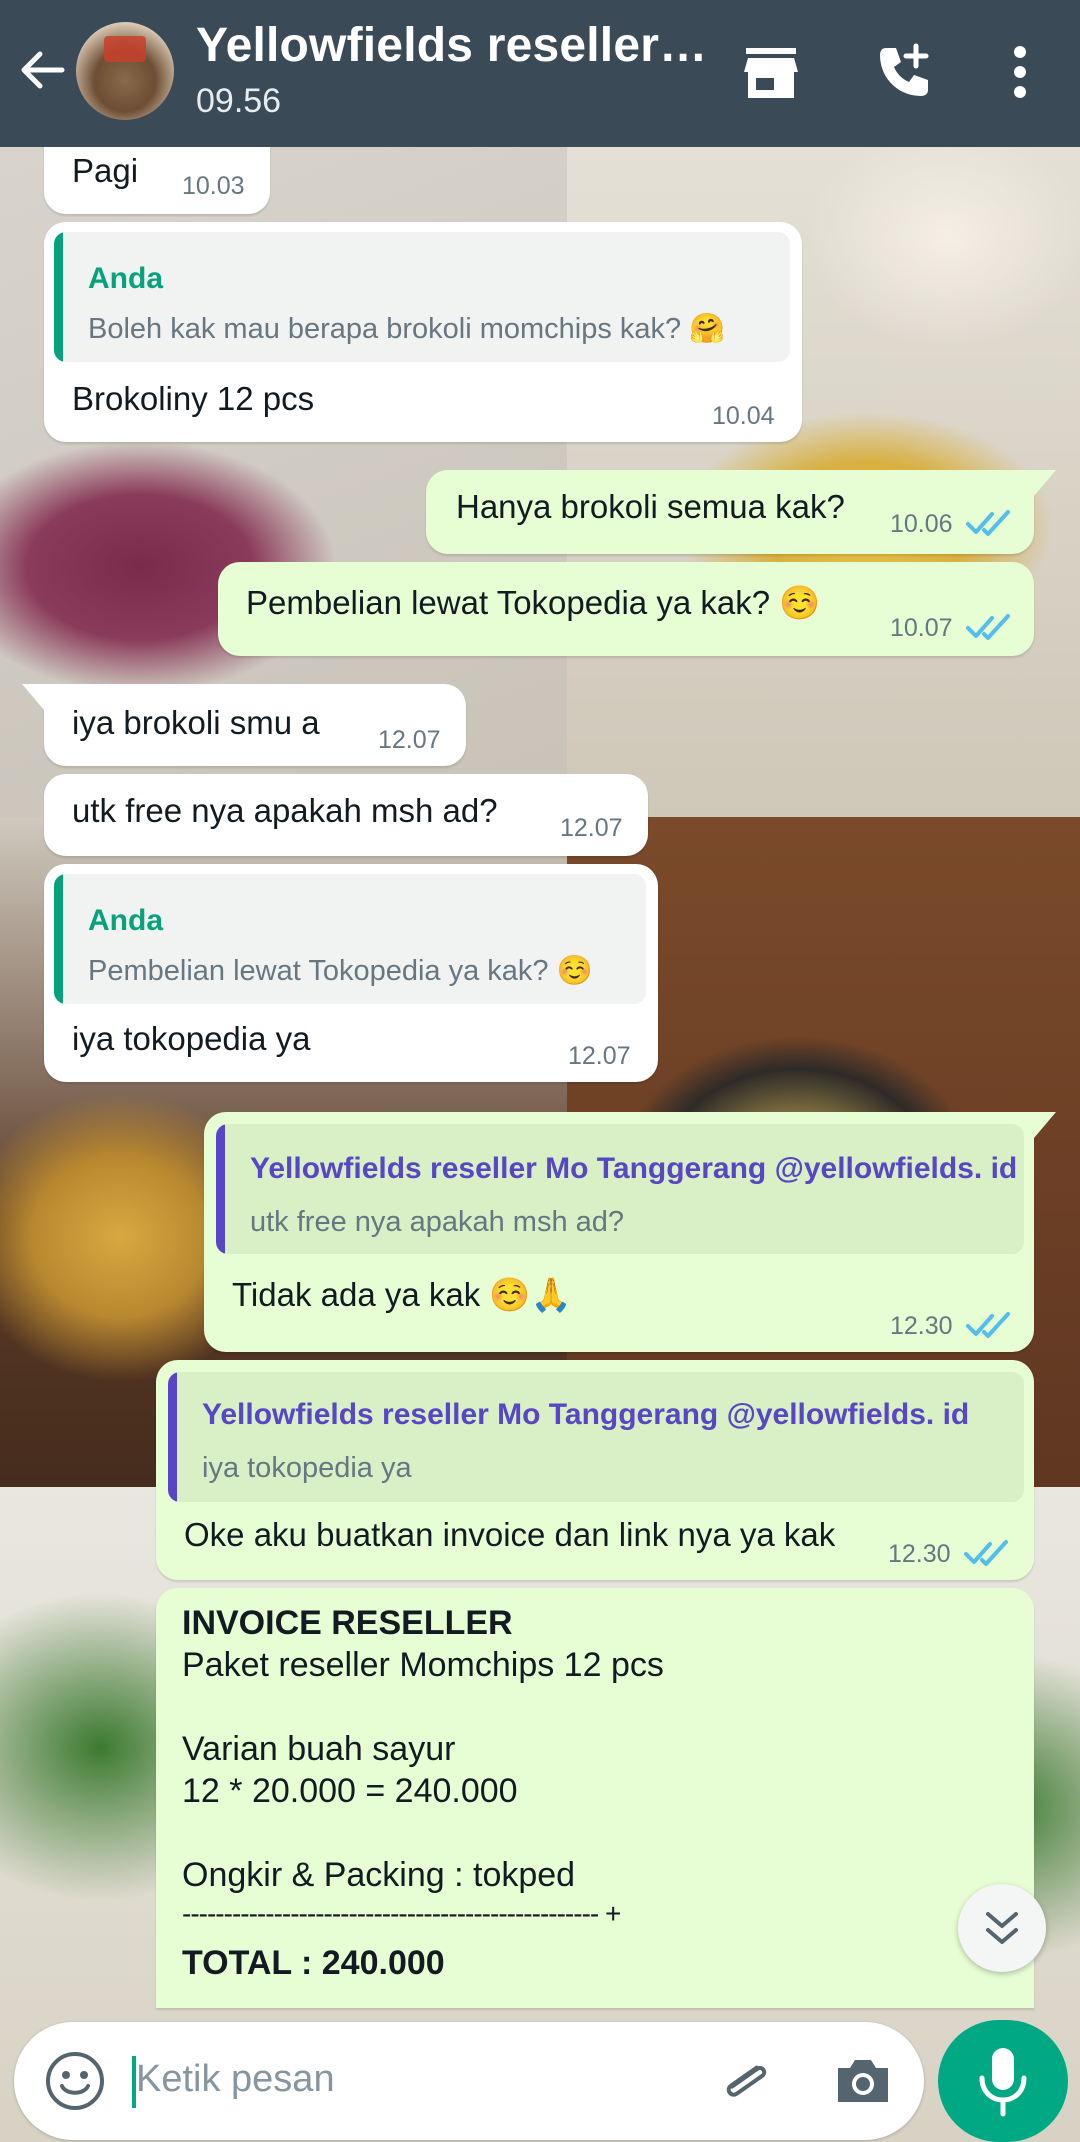 The image size is (1080, 2142). I want to click on message-time: 10.07, so click(921, 628).